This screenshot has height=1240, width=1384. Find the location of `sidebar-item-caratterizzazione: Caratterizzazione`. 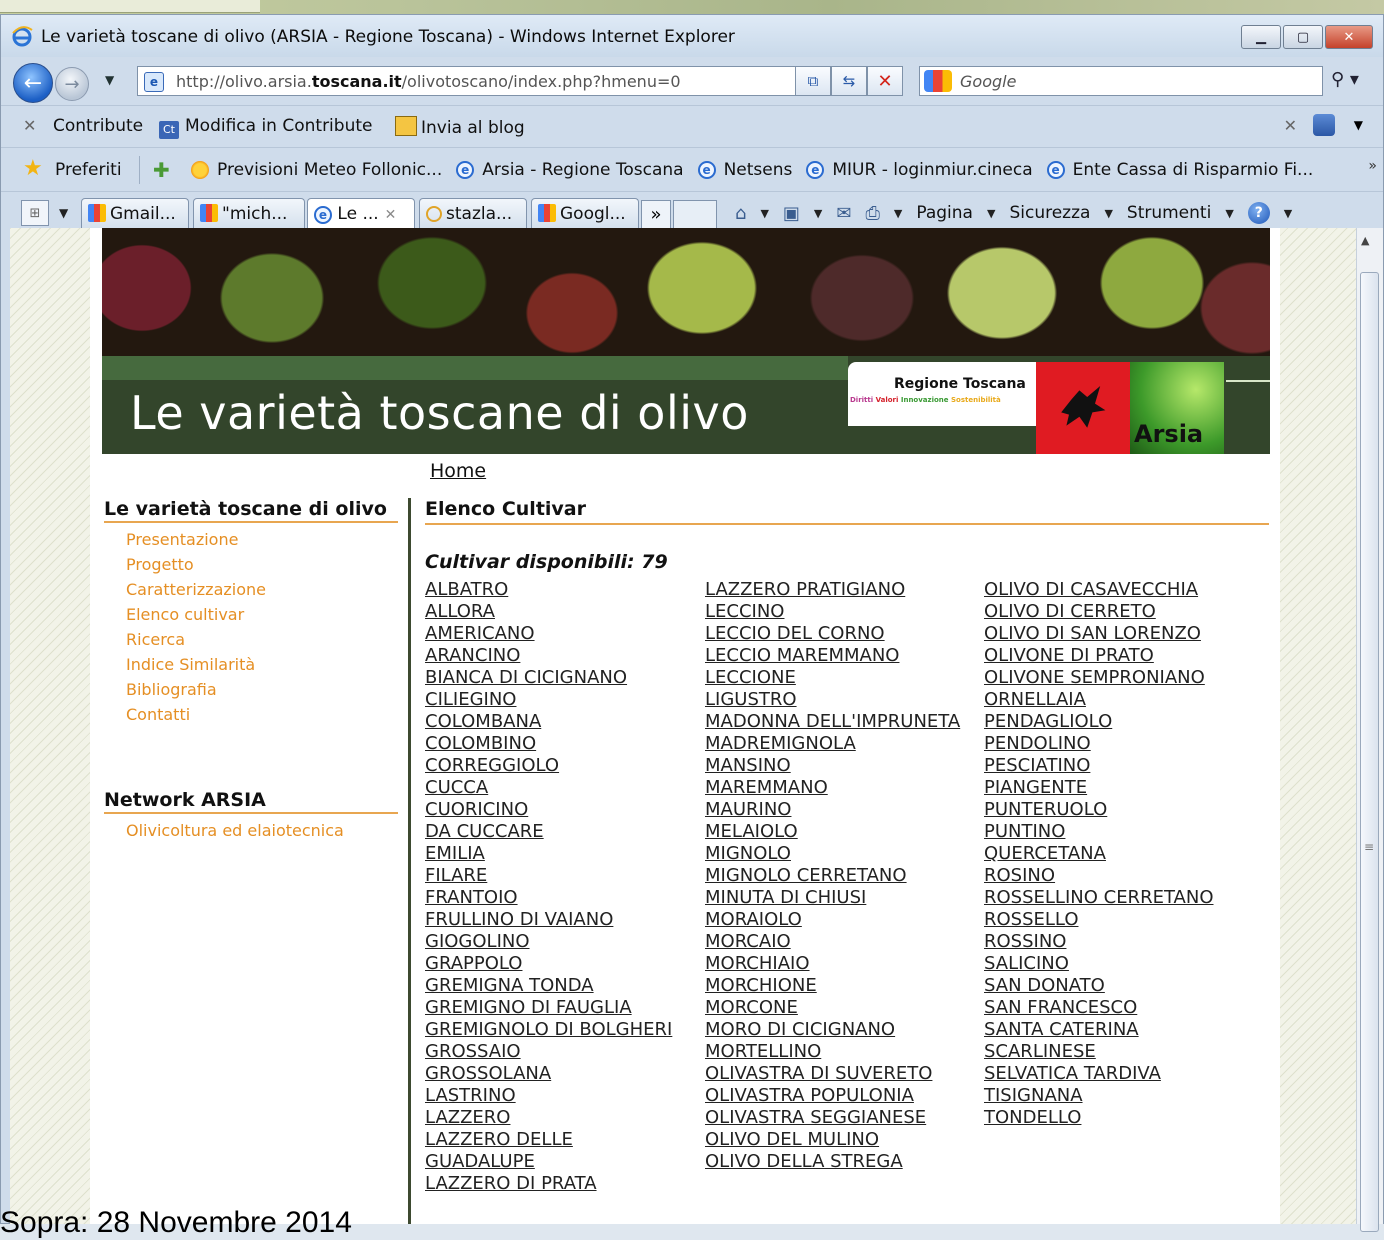

sidebar-item-caratterizzazione: Caratterizzazione is located at coordinates (252, 589).